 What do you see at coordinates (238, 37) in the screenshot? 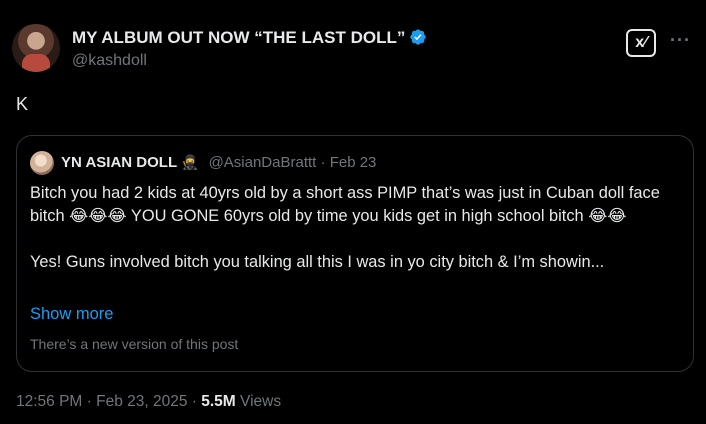
I see `author-display-name-text: MY ALBUM OUT NOW “THE LAST DOLL”` at bounding box center [238, 37].